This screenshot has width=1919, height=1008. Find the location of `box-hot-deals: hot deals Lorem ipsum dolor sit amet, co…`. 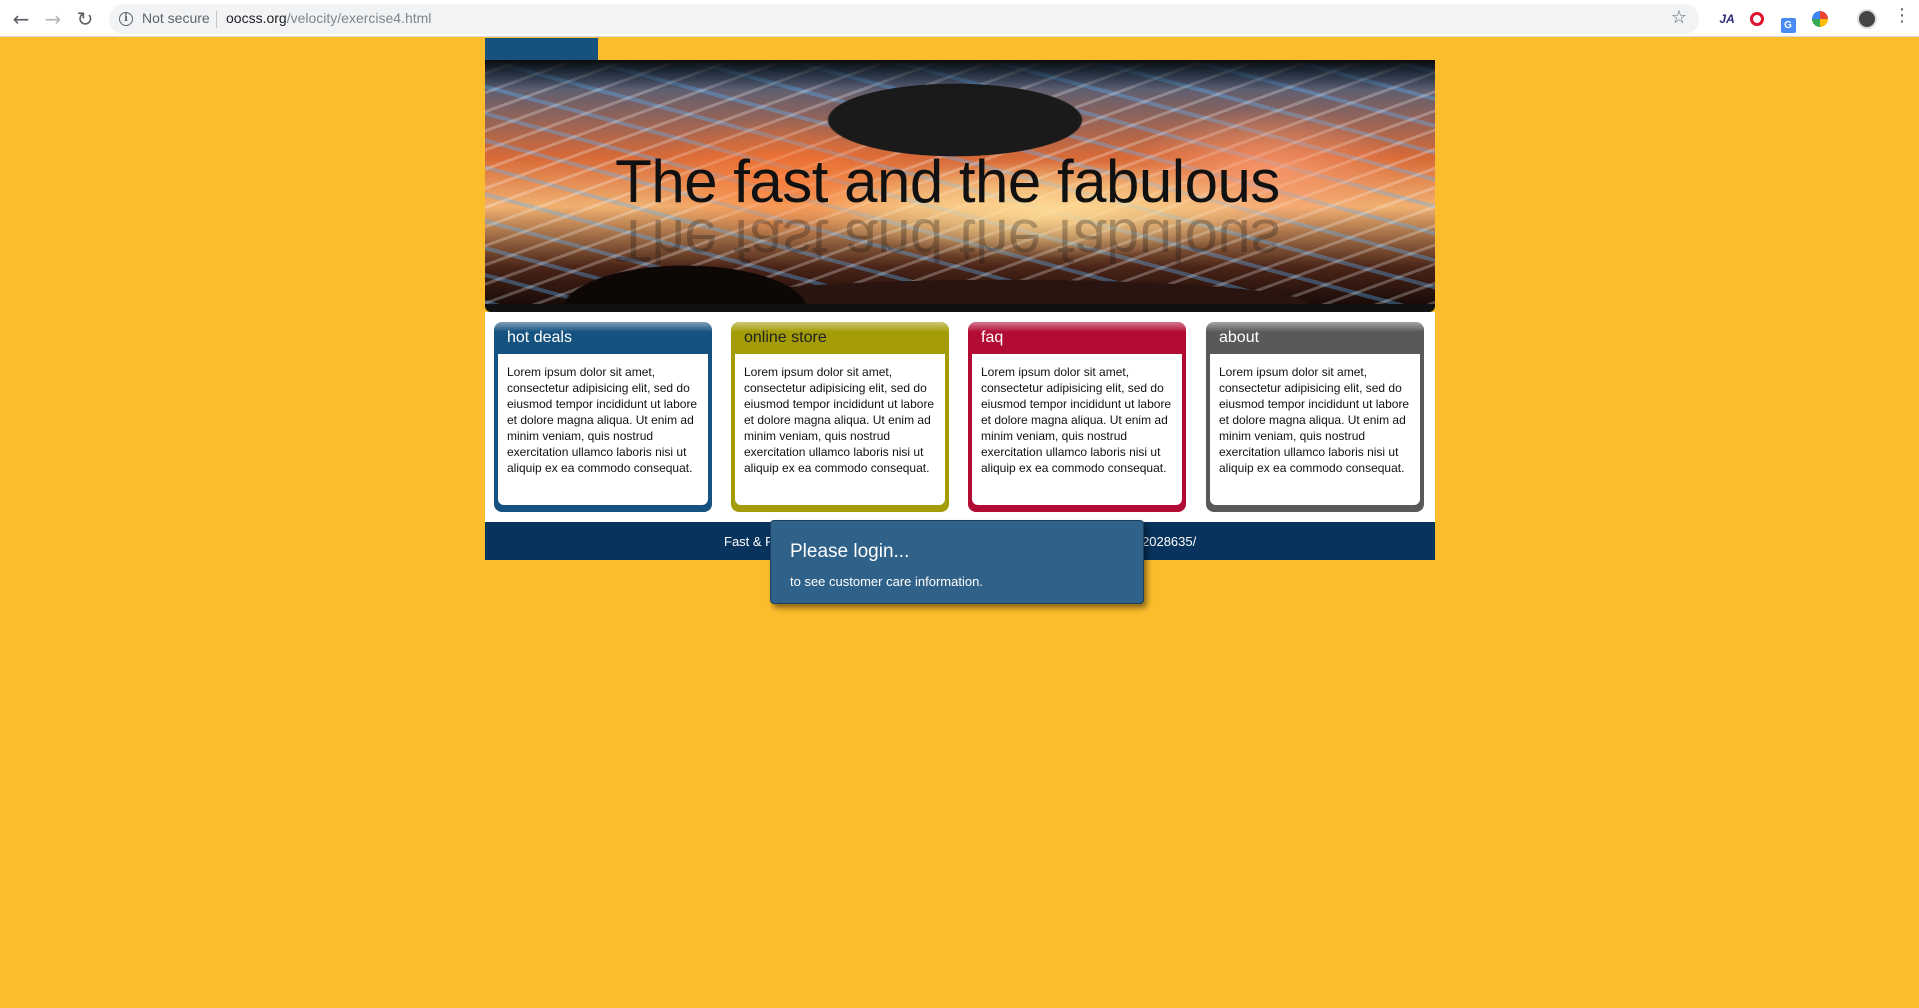

box-hot-deals: hot deals Lorem ipsum dolor sit amet, co… is located at coordinates (603, 417).